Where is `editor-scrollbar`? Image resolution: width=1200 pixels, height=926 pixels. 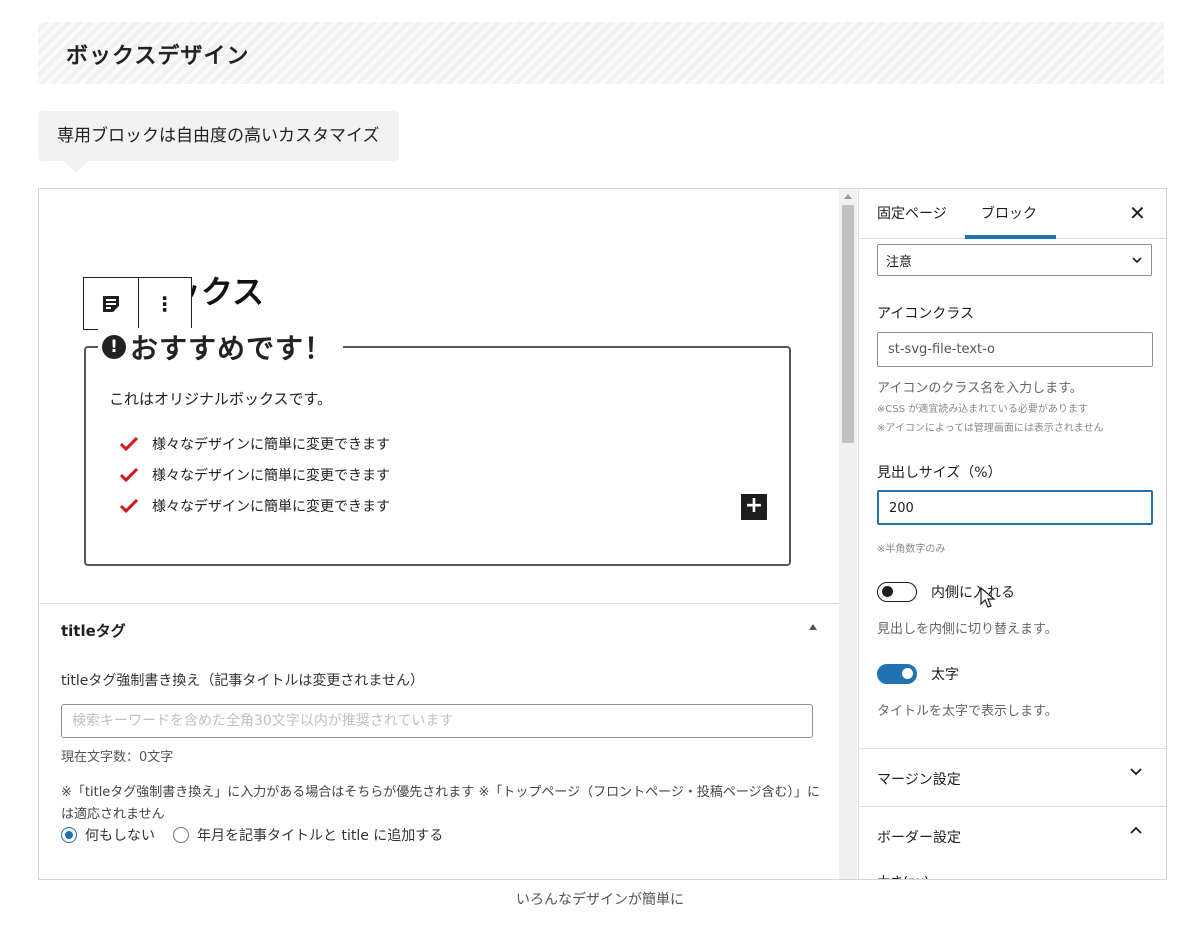 editor-scrollbar is located at coordinates (848, 534).